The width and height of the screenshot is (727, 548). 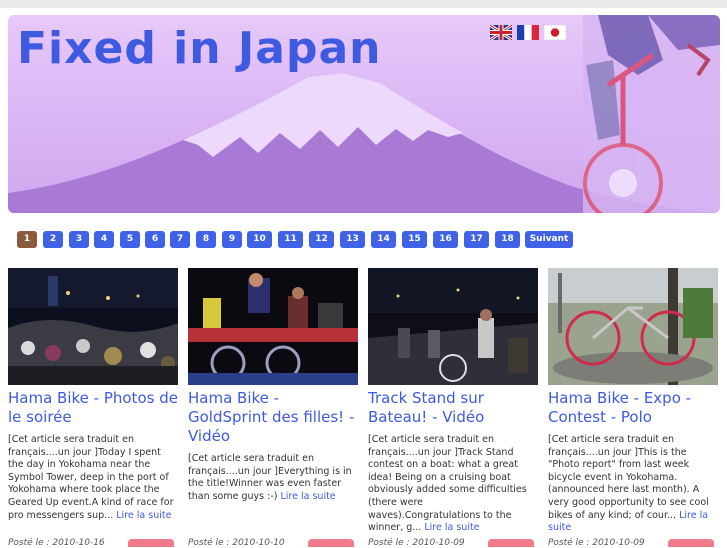 What do you see at coordinates (53, 239) in the screenshot?
I see `page-2-button: 2` at bounding box center [53, 239].